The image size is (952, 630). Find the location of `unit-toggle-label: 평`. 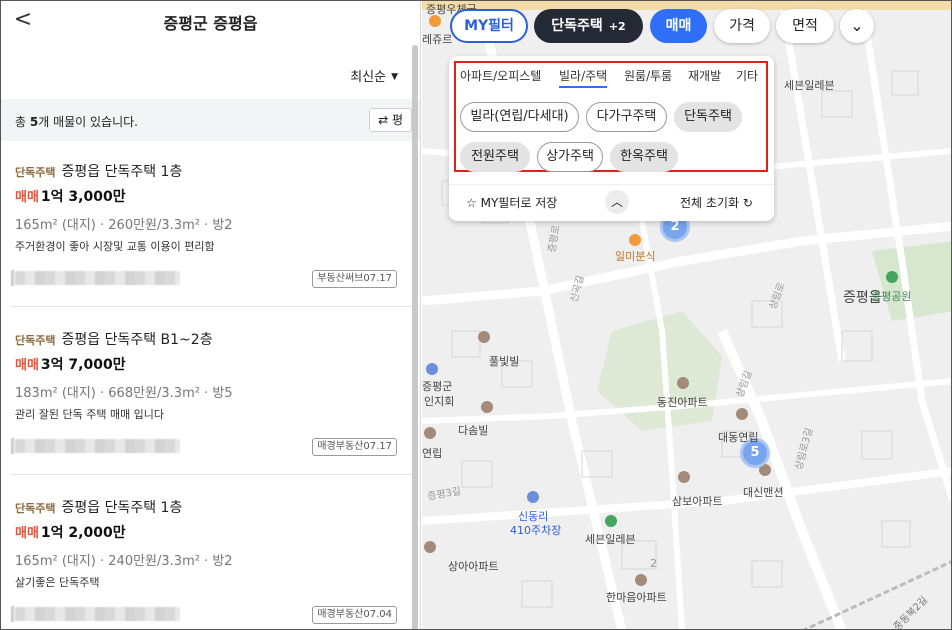

unit-toggle-label: 평 is located at coordinates (397, 120).